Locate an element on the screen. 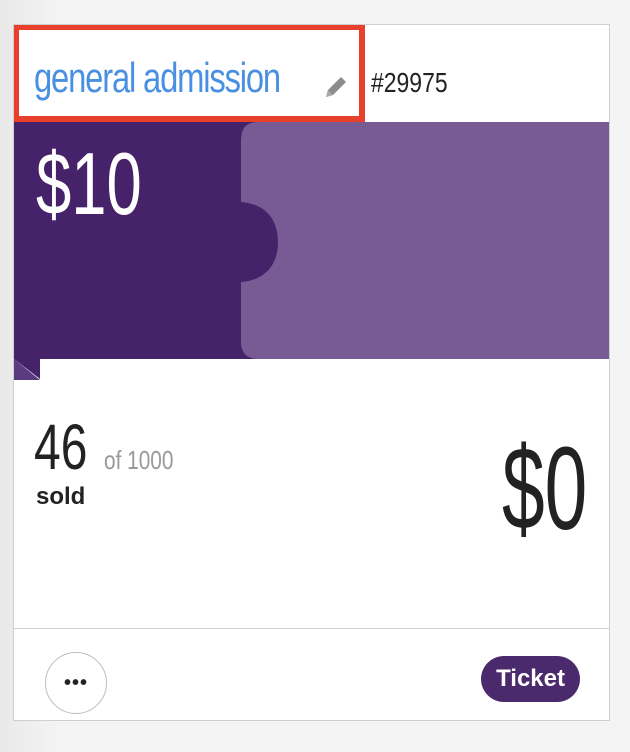 This screenshot has width=630, height=752. sold-summary: 46 of 1000 sold is located at coordinates (103, 460).